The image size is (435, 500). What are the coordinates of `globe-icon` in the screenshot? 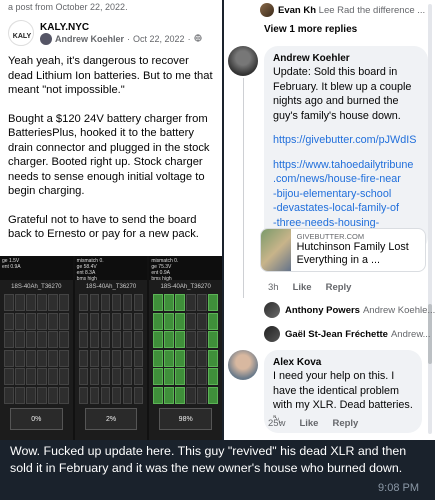 It's located at (197, 38).